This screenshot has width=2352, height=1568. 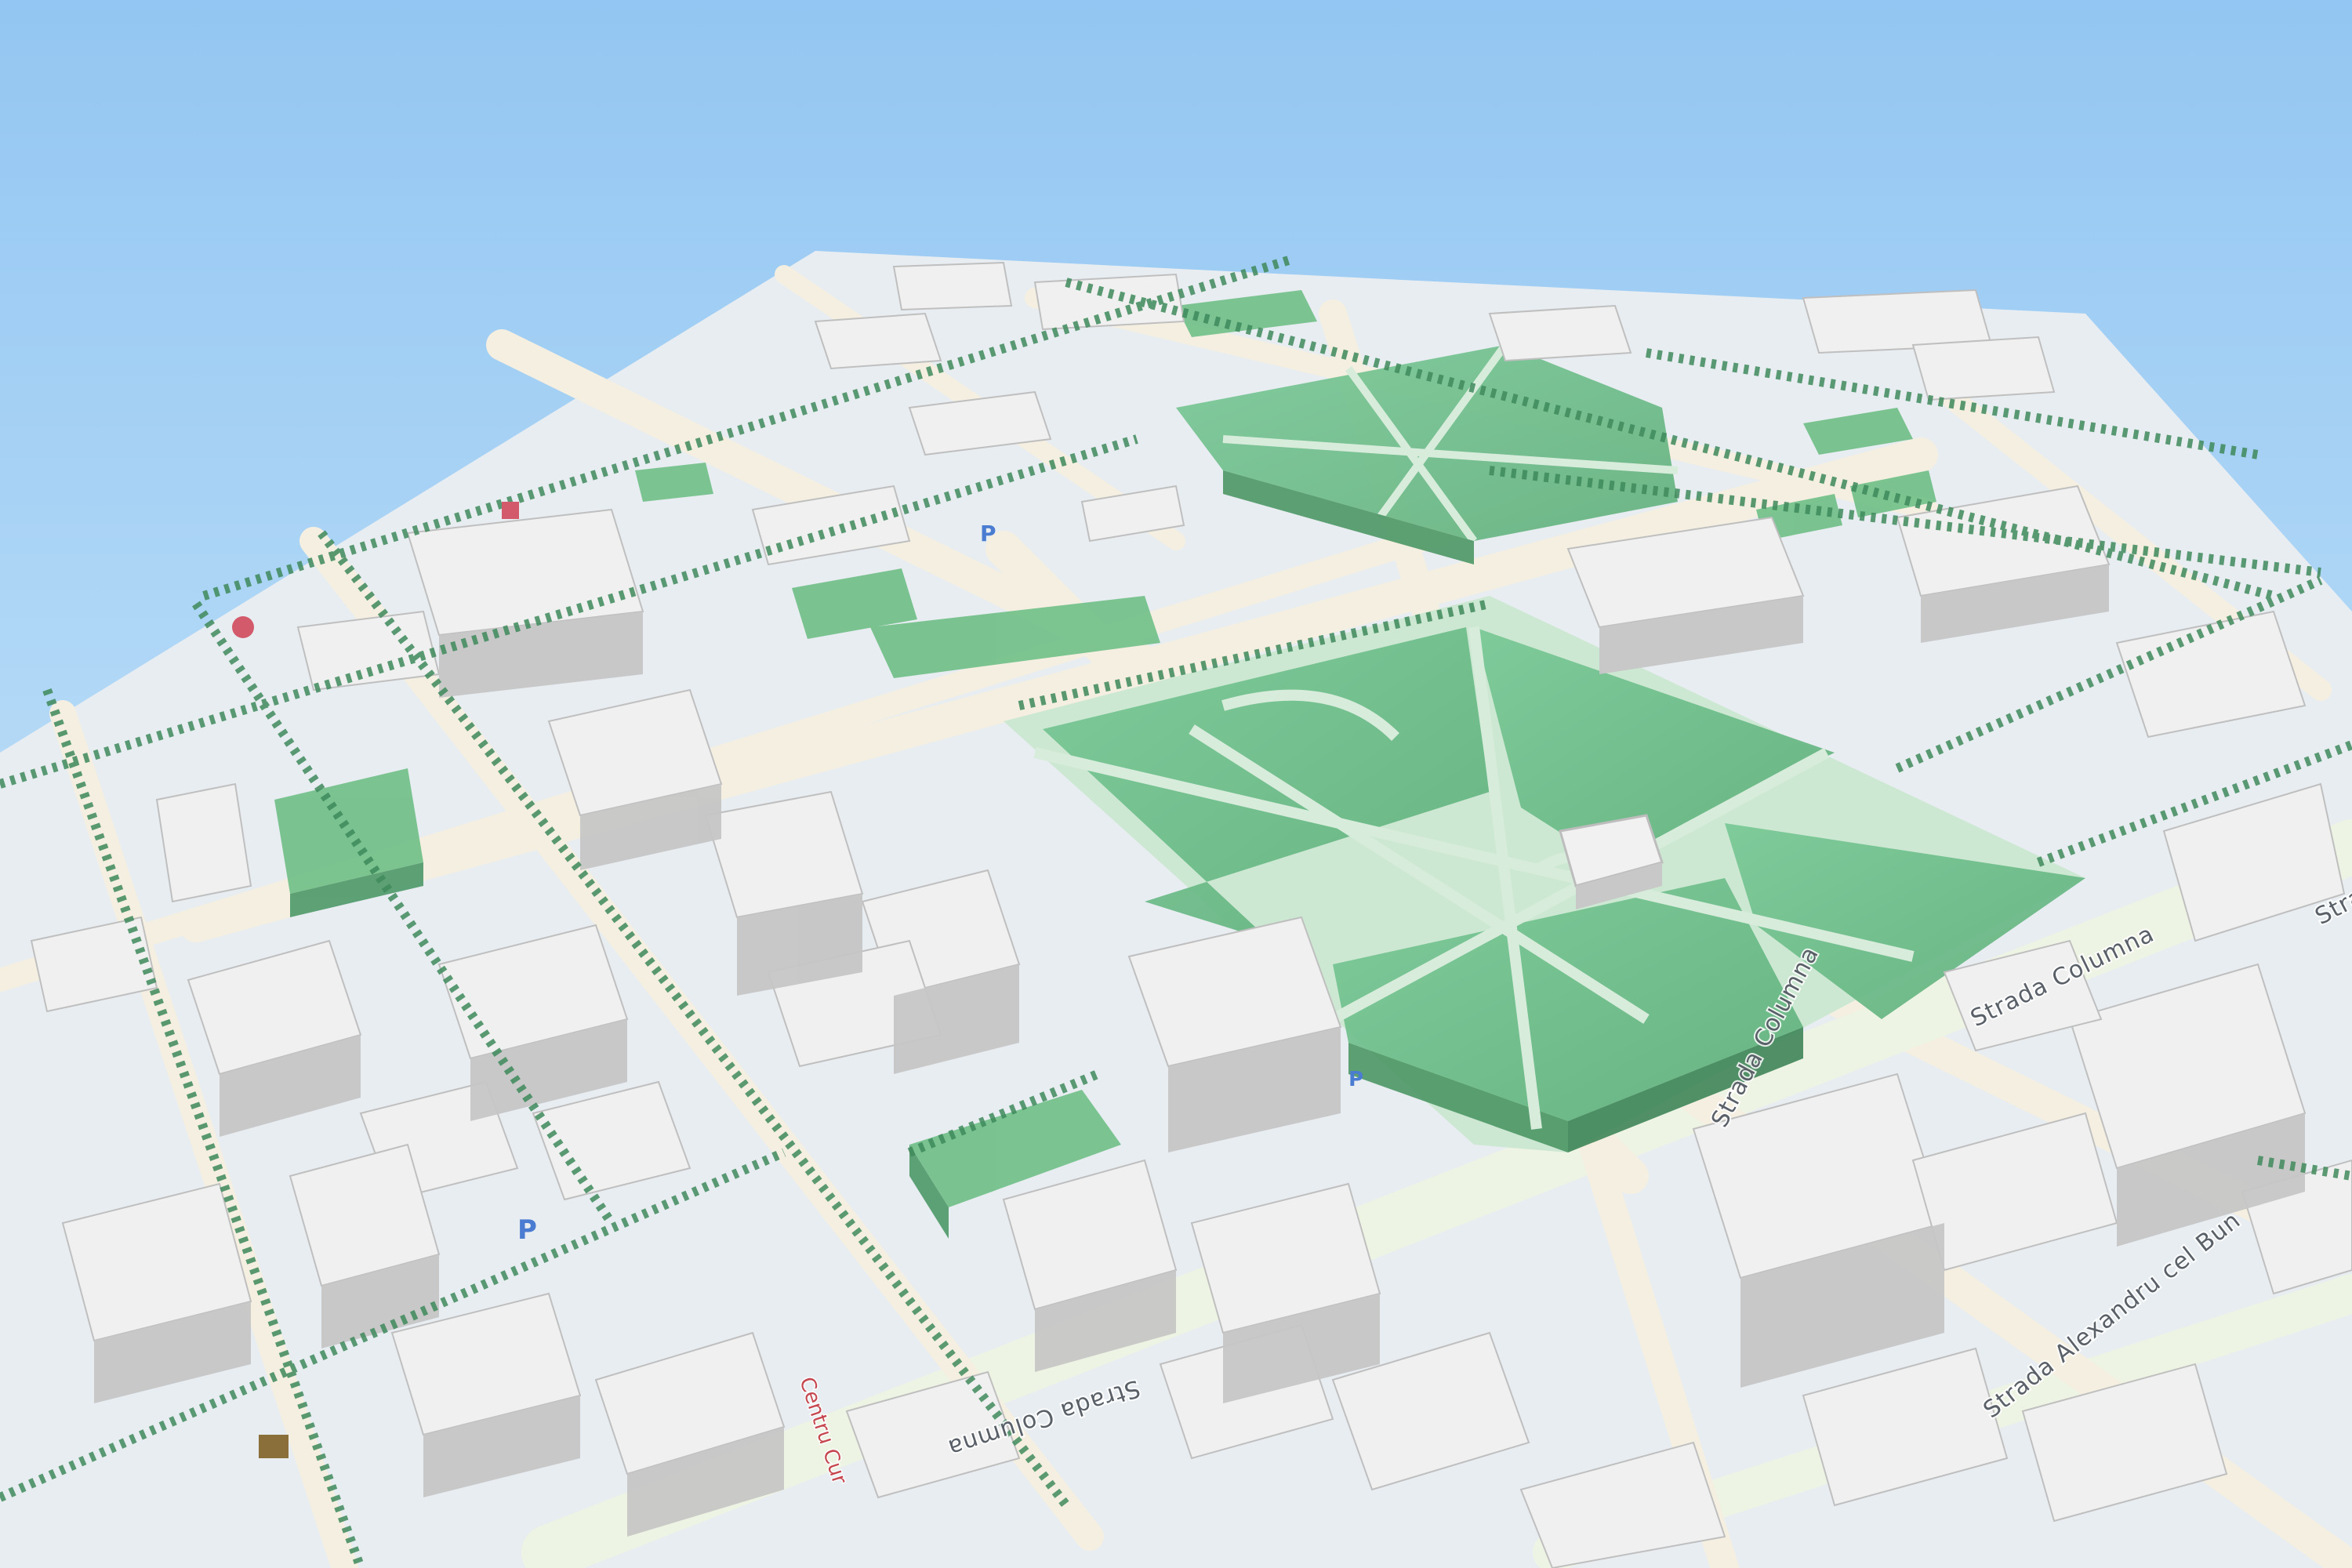 What do you see at coordinates (511, 511) in the screenshot?
I see `hospital-icon` at bounding box center [511, 511].